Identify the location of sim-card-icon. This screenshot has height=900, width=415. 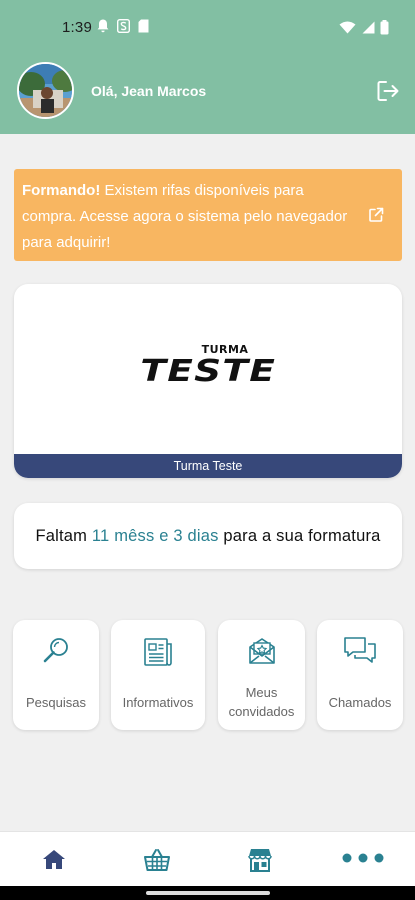
(143, 26).